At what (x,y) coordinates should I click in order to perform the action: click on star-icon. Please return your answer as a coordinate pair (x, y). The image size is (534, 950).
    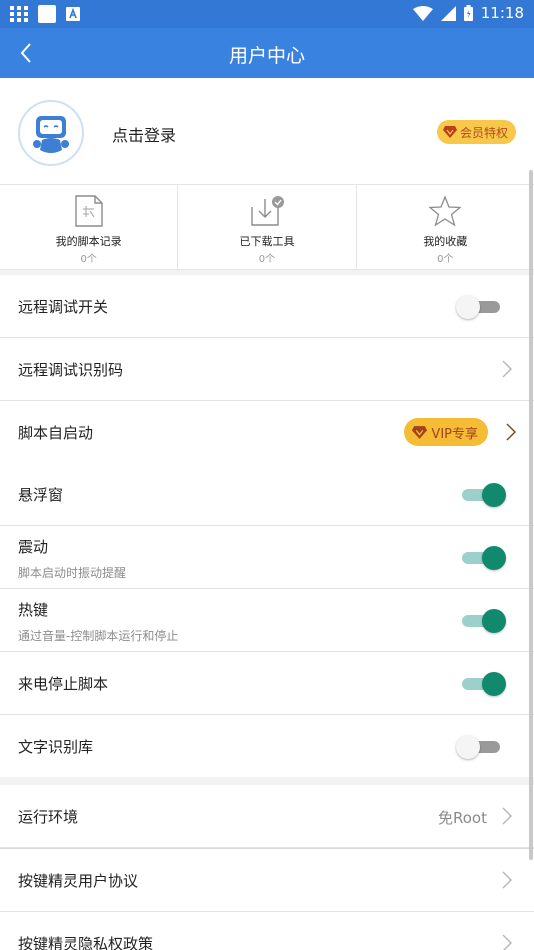
    Looking at the image, I should click on (445, 211).